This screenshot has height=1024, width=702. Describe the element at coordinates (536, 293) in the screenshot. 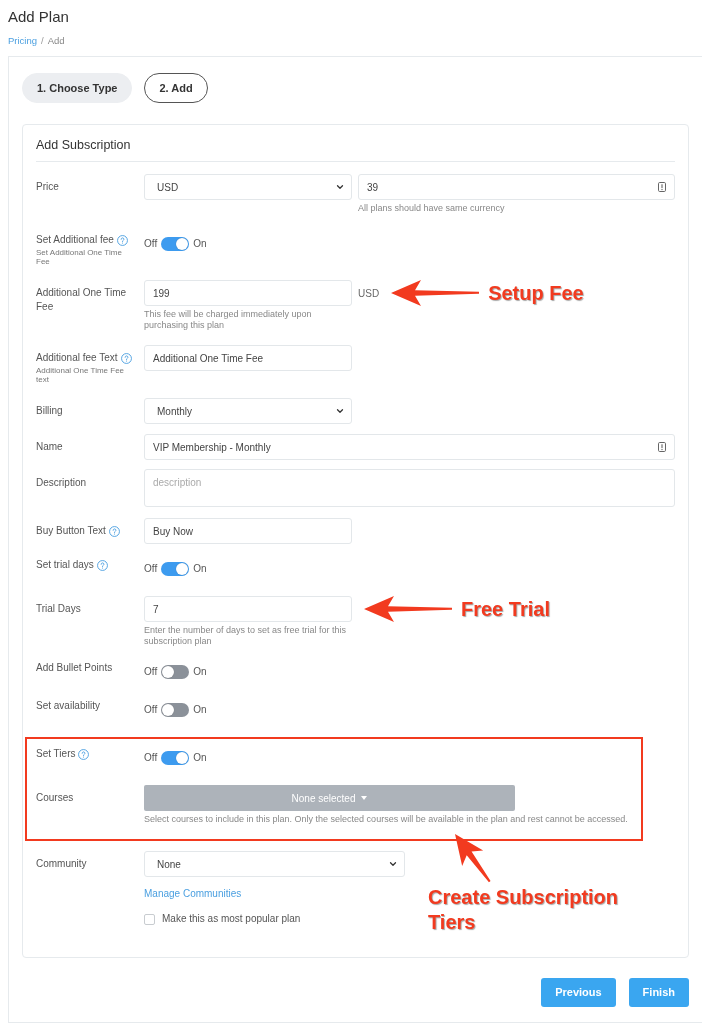

I see `annotation-label: Setup Fee` at that location.